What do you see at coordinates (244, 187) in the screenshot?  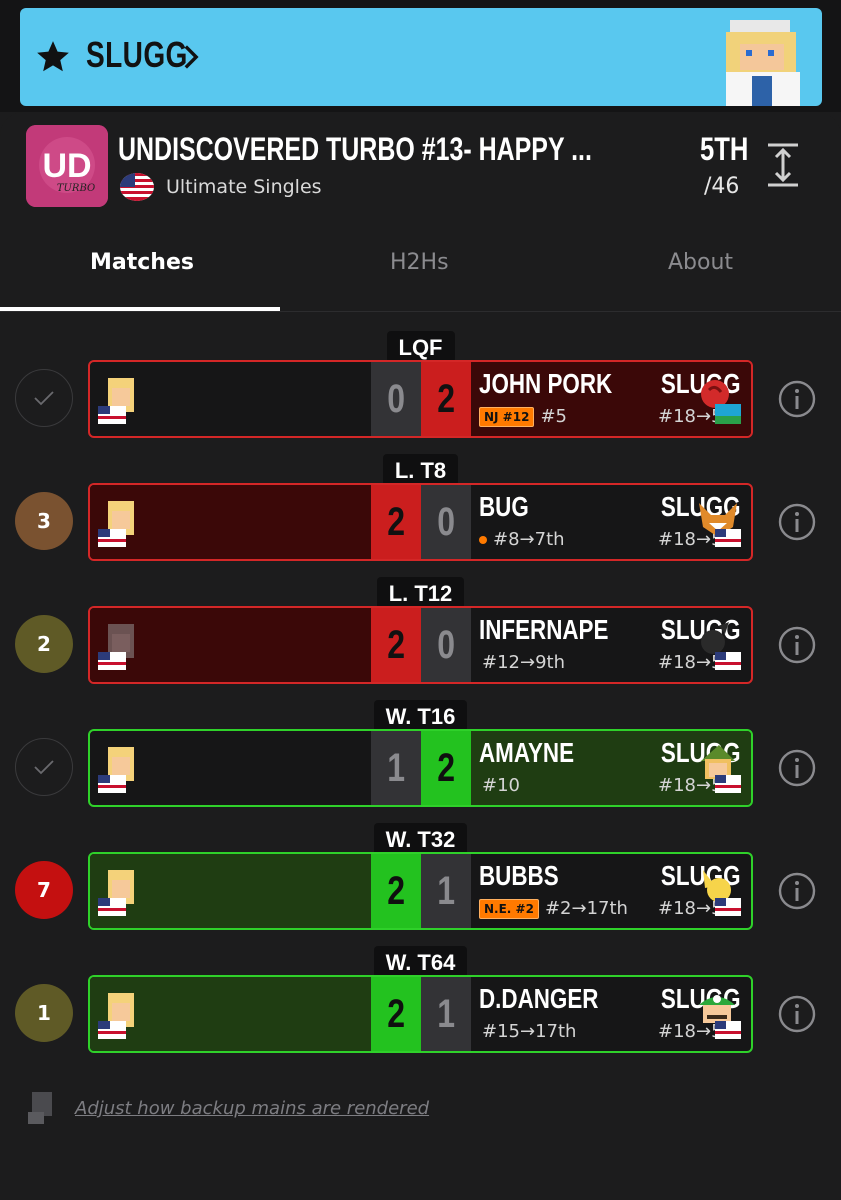 I see `event-game: Ultimate Singles` at bounding box center [244, 187].